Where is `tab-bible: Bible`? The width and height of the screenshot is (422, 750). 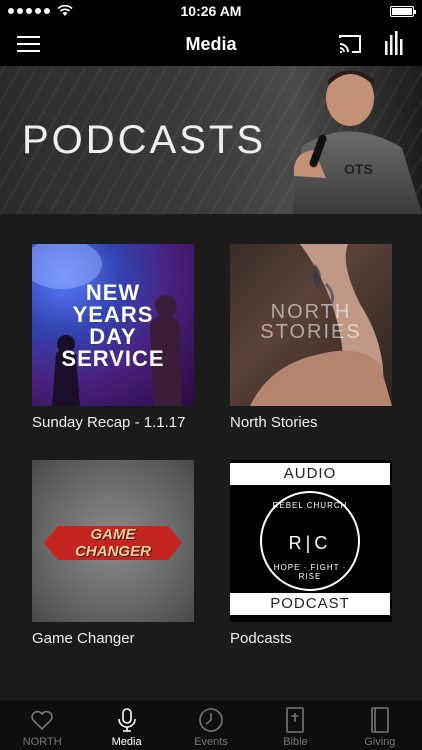 tab-bible: Bible is located at coordinates (295, 725).